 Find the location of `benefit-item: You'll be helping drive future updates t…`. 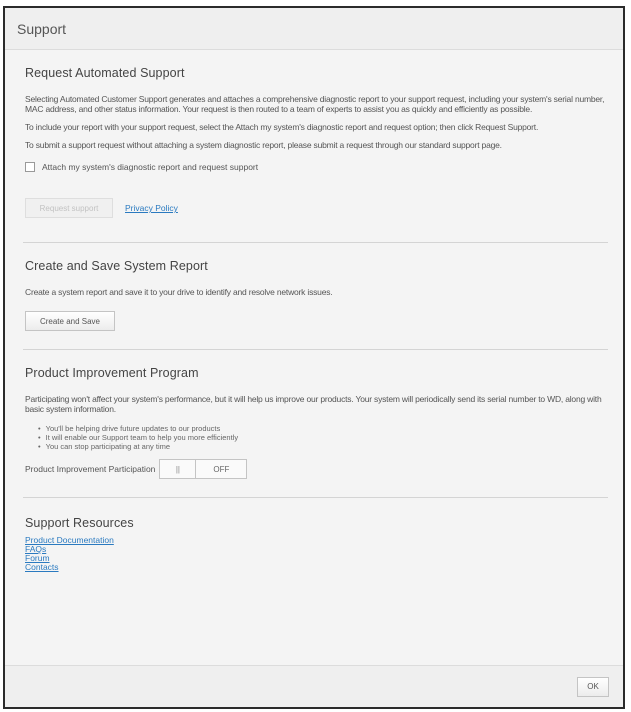

benefit-item: You'll be helping drive future updates t… is located at coordinates (323, 428).